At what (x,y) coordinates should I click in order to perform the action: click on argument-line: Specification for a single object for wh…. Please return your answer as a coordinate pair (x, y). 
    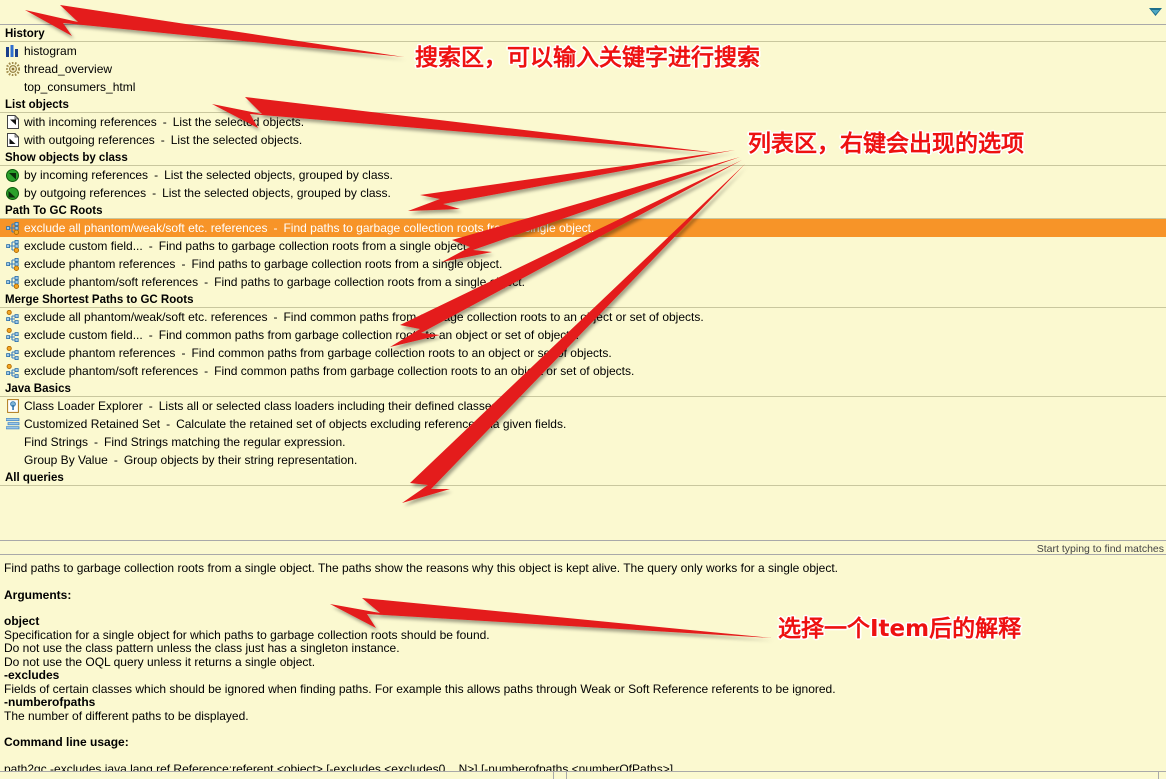
    Looking at the image, I should click on (247, 634).